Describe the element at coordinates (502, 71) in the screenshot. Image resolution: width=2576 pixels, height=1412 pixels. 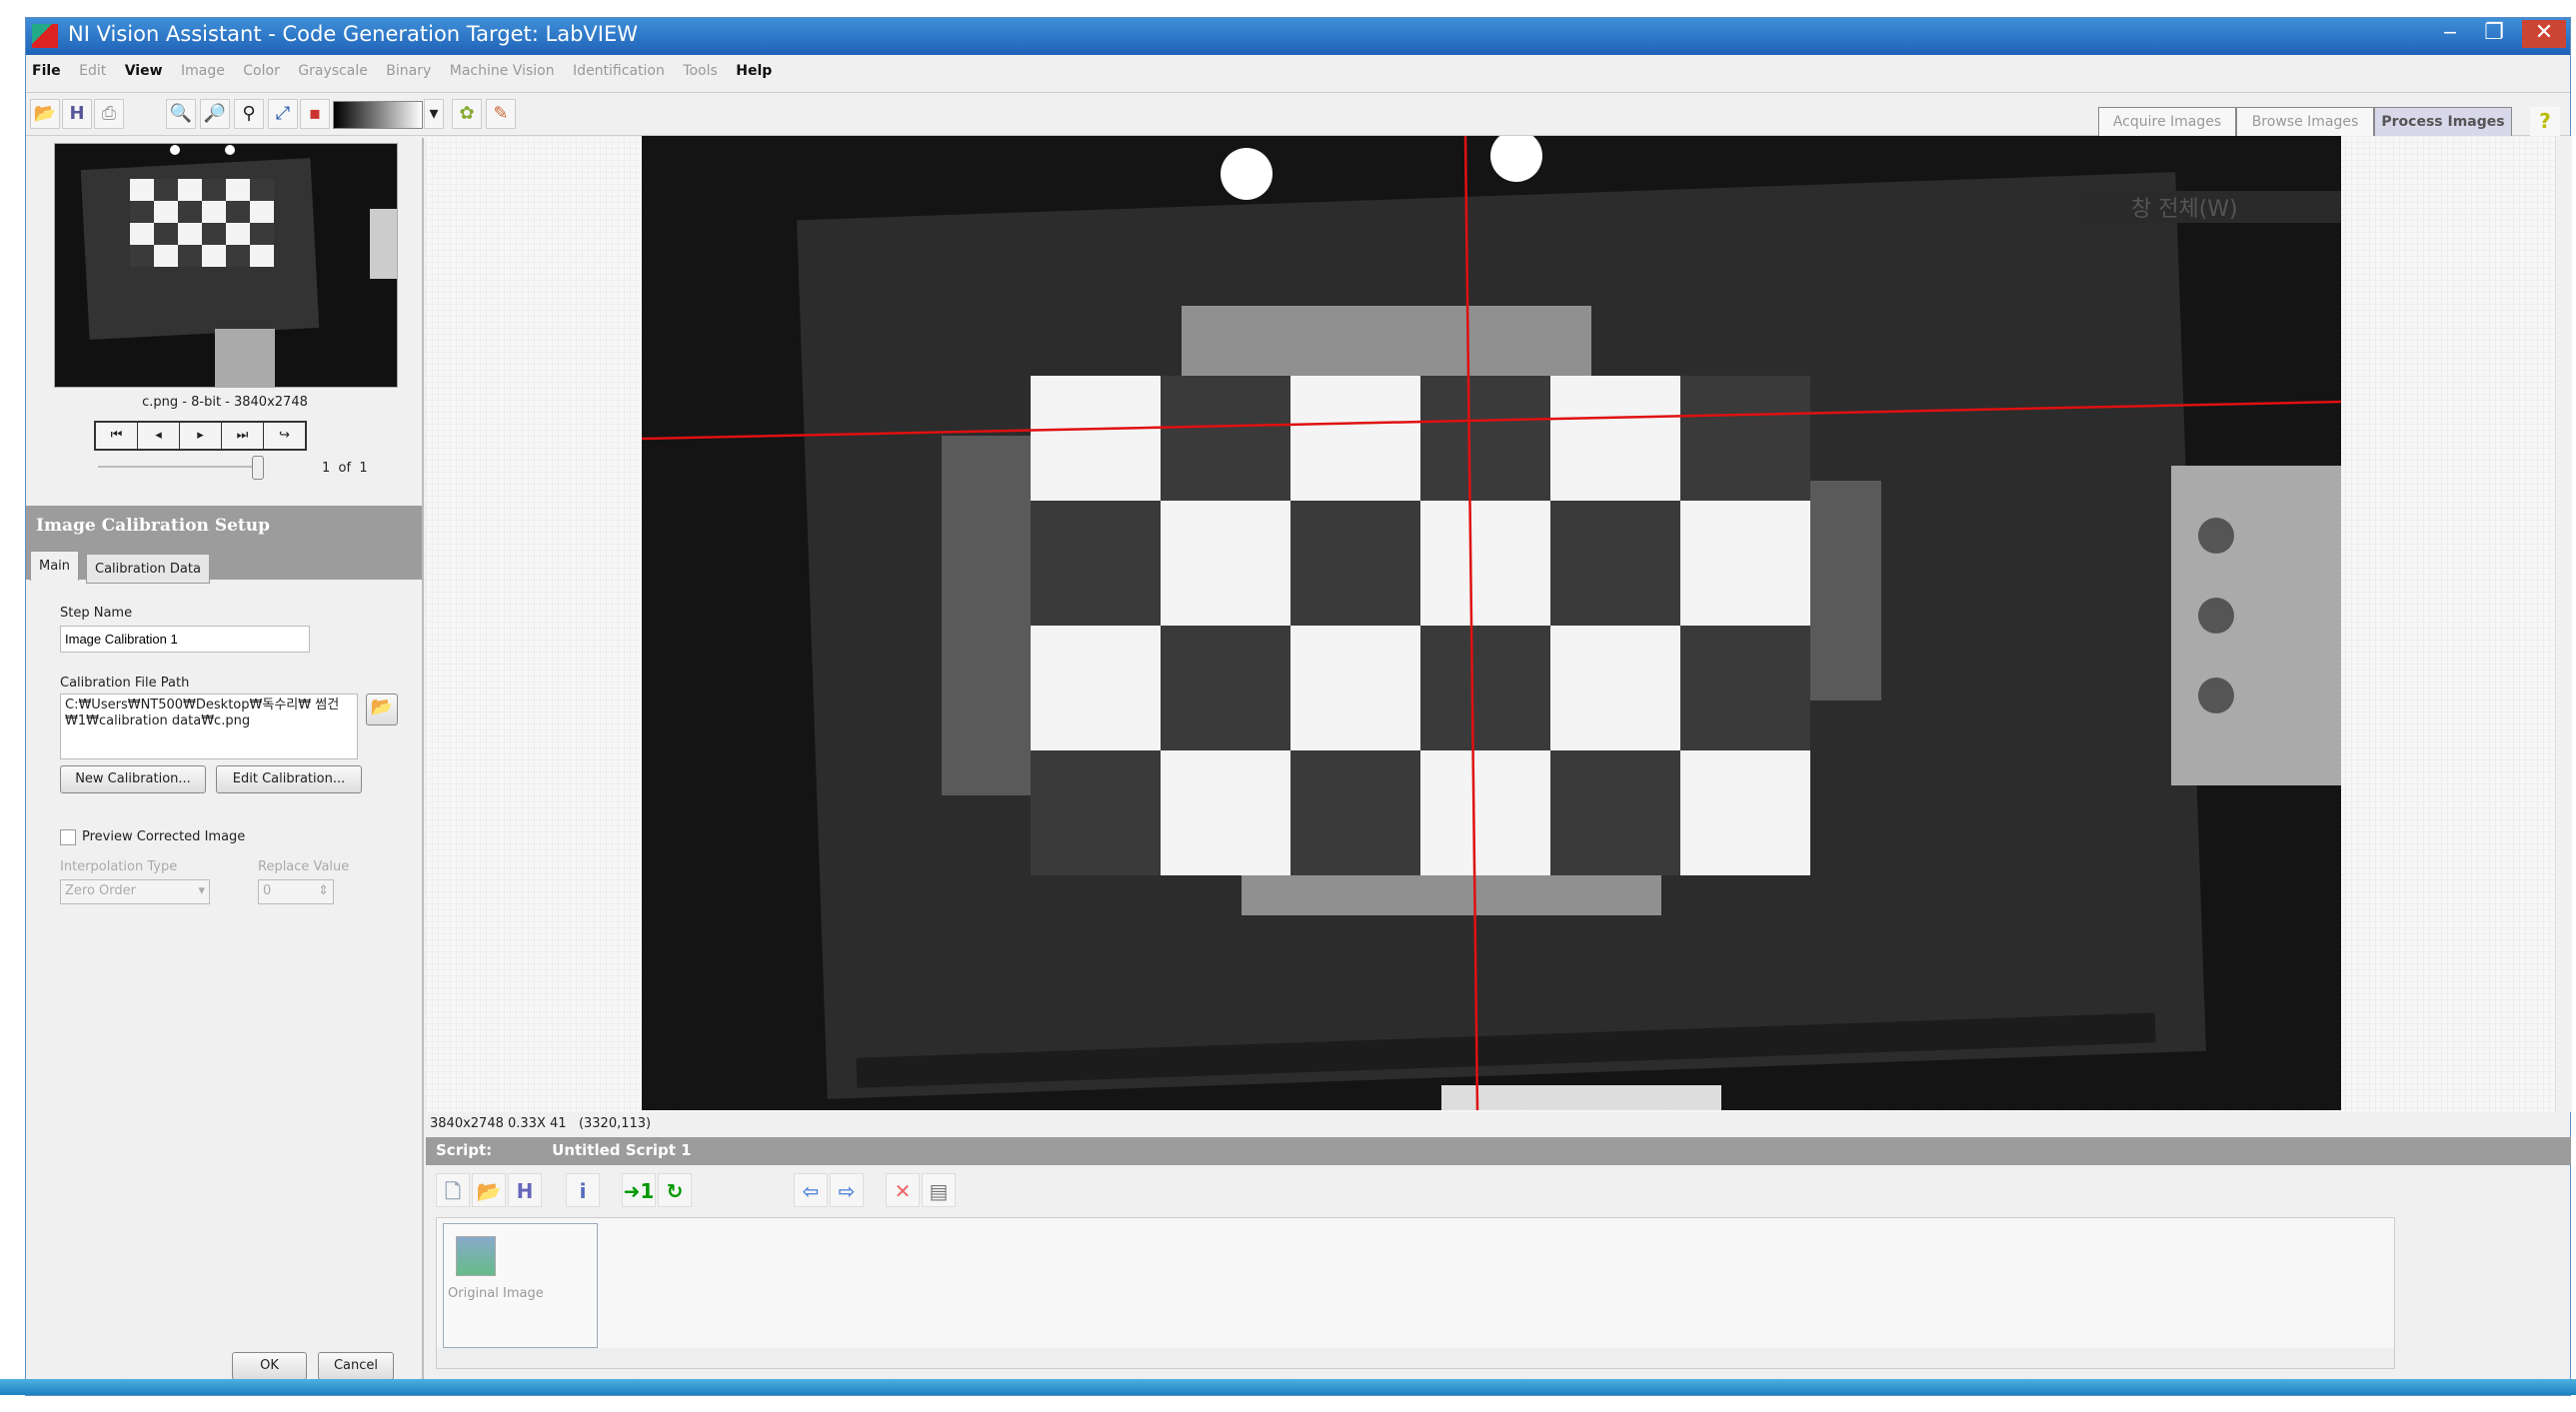
I see `menu-machine-vision: Machine Vision` at that location.